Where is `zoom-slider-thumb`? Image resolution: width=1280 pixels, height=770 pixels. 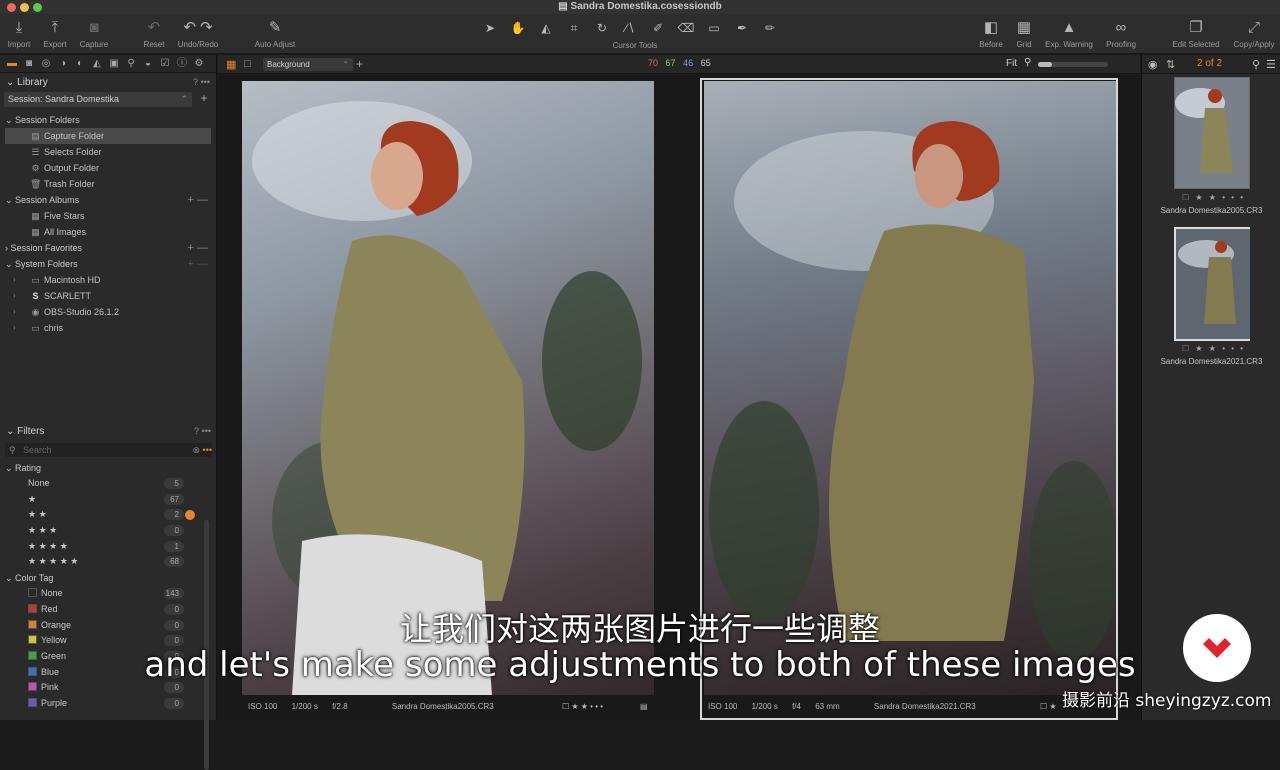
zoom-slider-thumb is located at coordinates (1045, 64).